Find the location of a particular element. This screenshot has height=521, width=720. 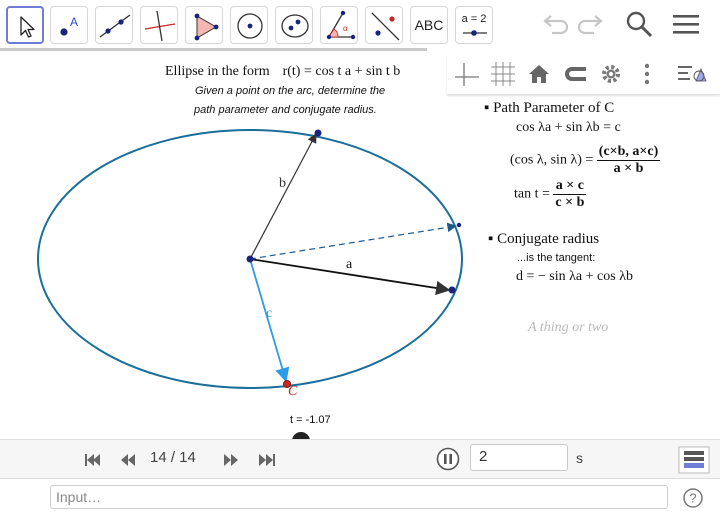

redo-icon is located at coordinates (592, 24).